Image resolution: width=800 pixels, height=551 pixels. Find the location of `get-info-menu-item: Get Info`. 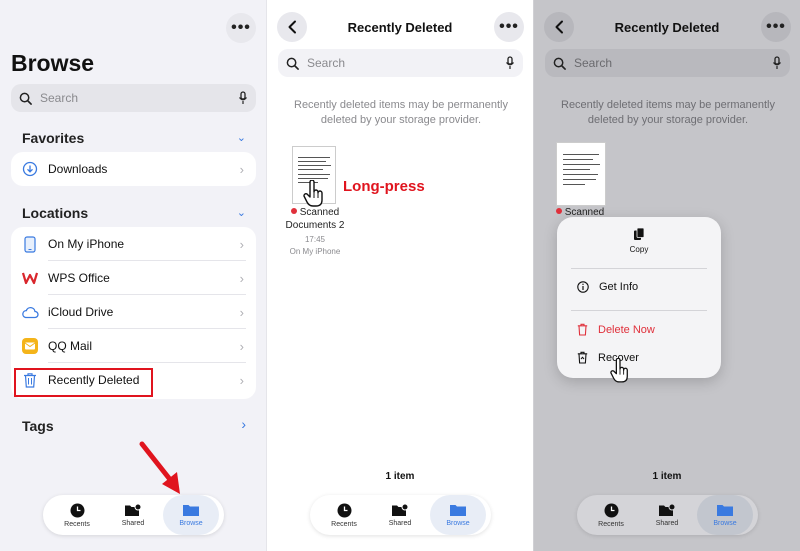

get-info-menu-item: Get Info is located at coordinates (639, 287).